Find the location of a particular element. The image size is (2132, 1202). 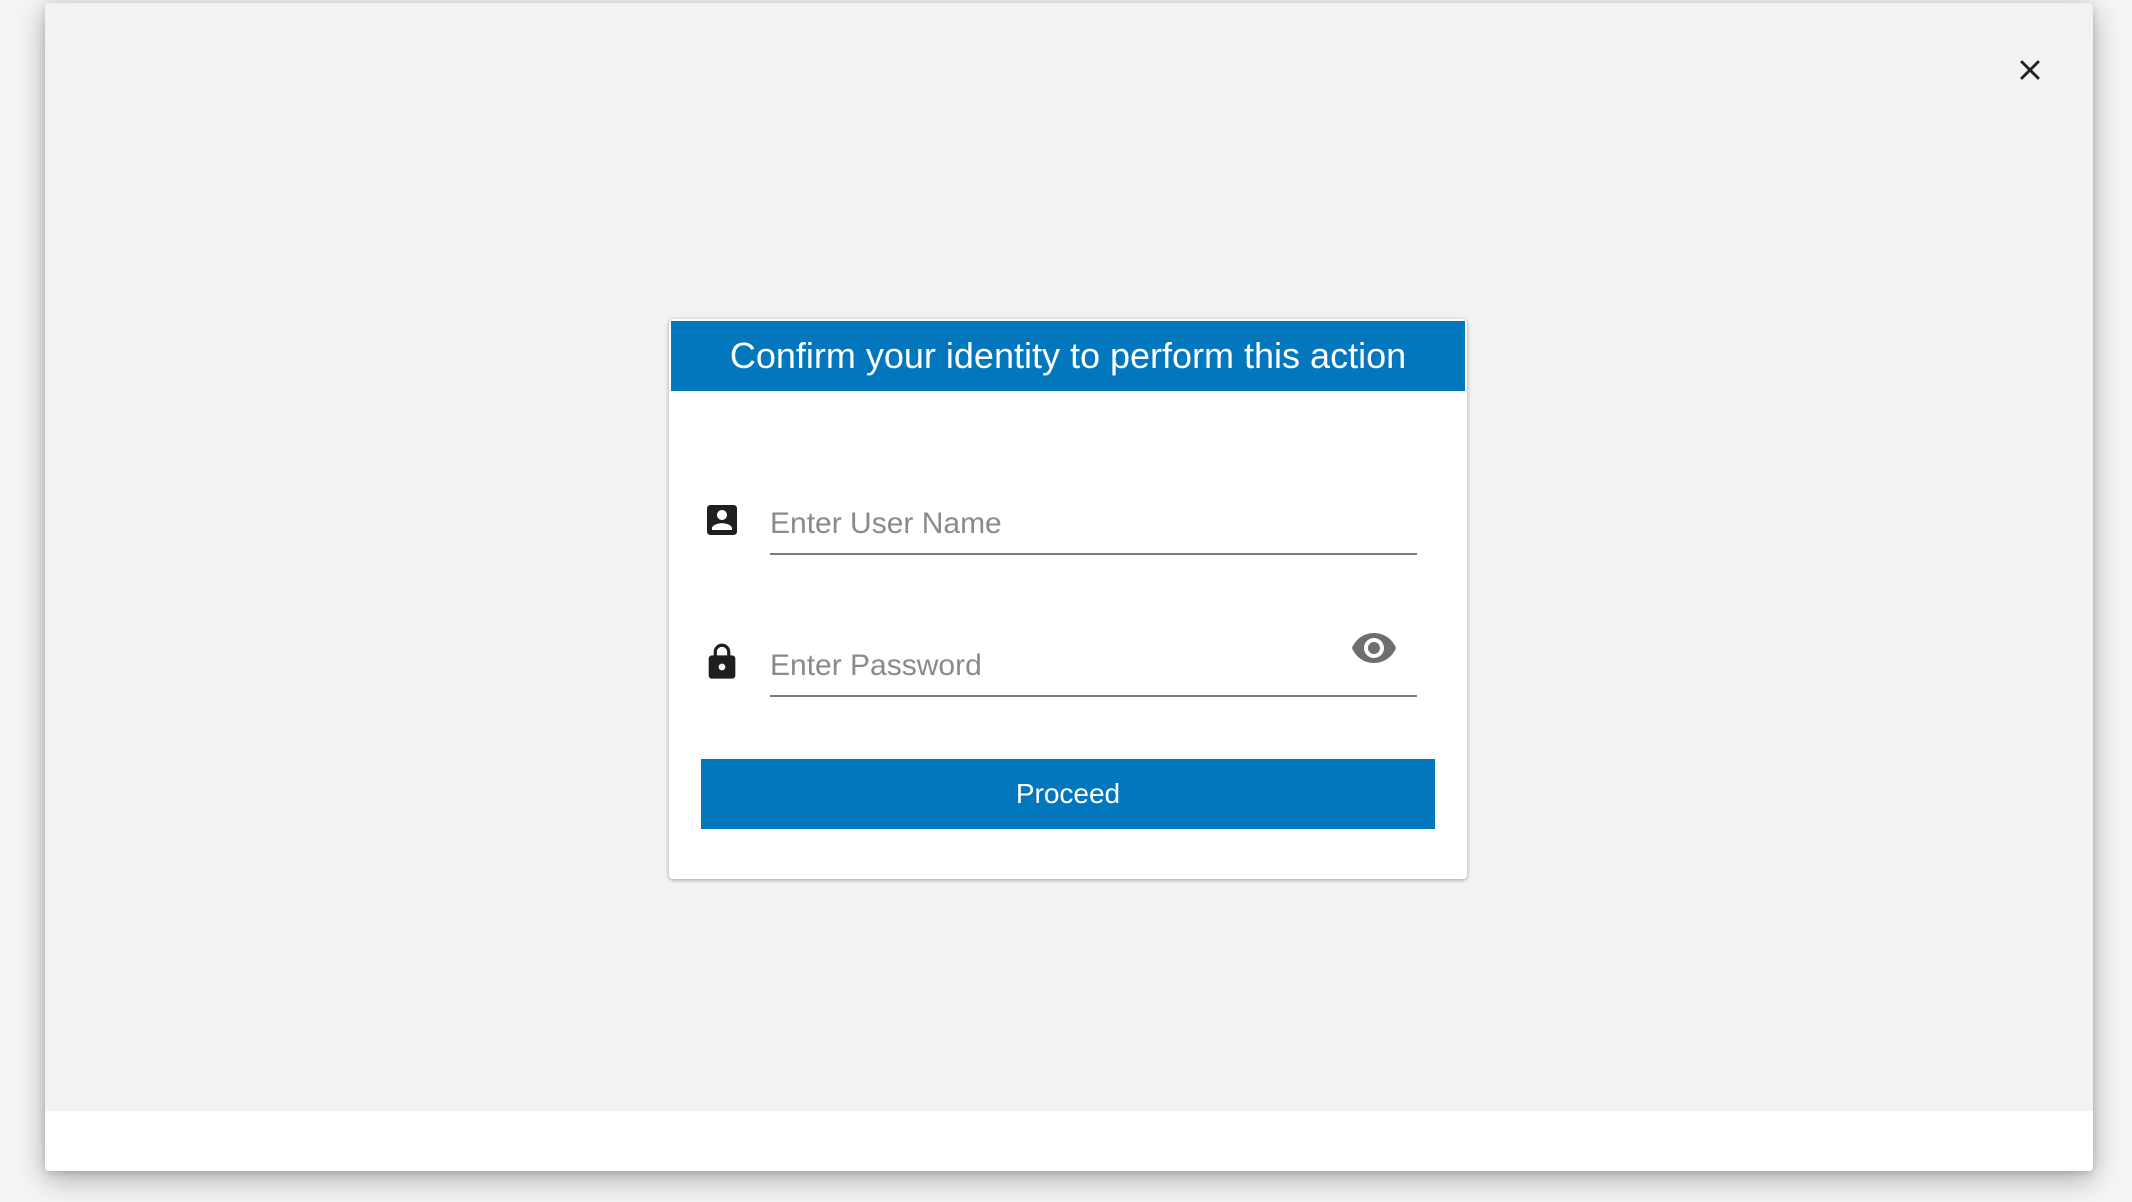

username-row is located at coordinates (1068, 514).